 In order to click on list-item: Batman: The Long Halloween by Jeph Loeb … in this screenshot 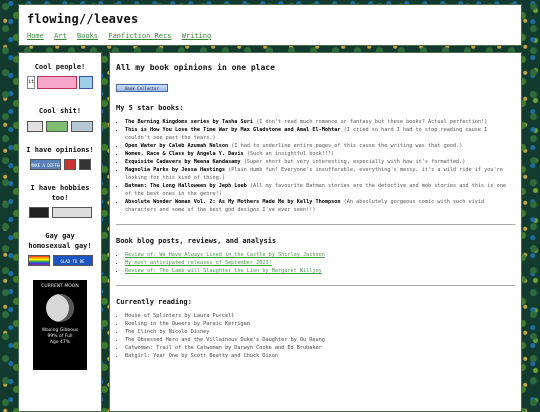, I will do `click(320, 190)`.